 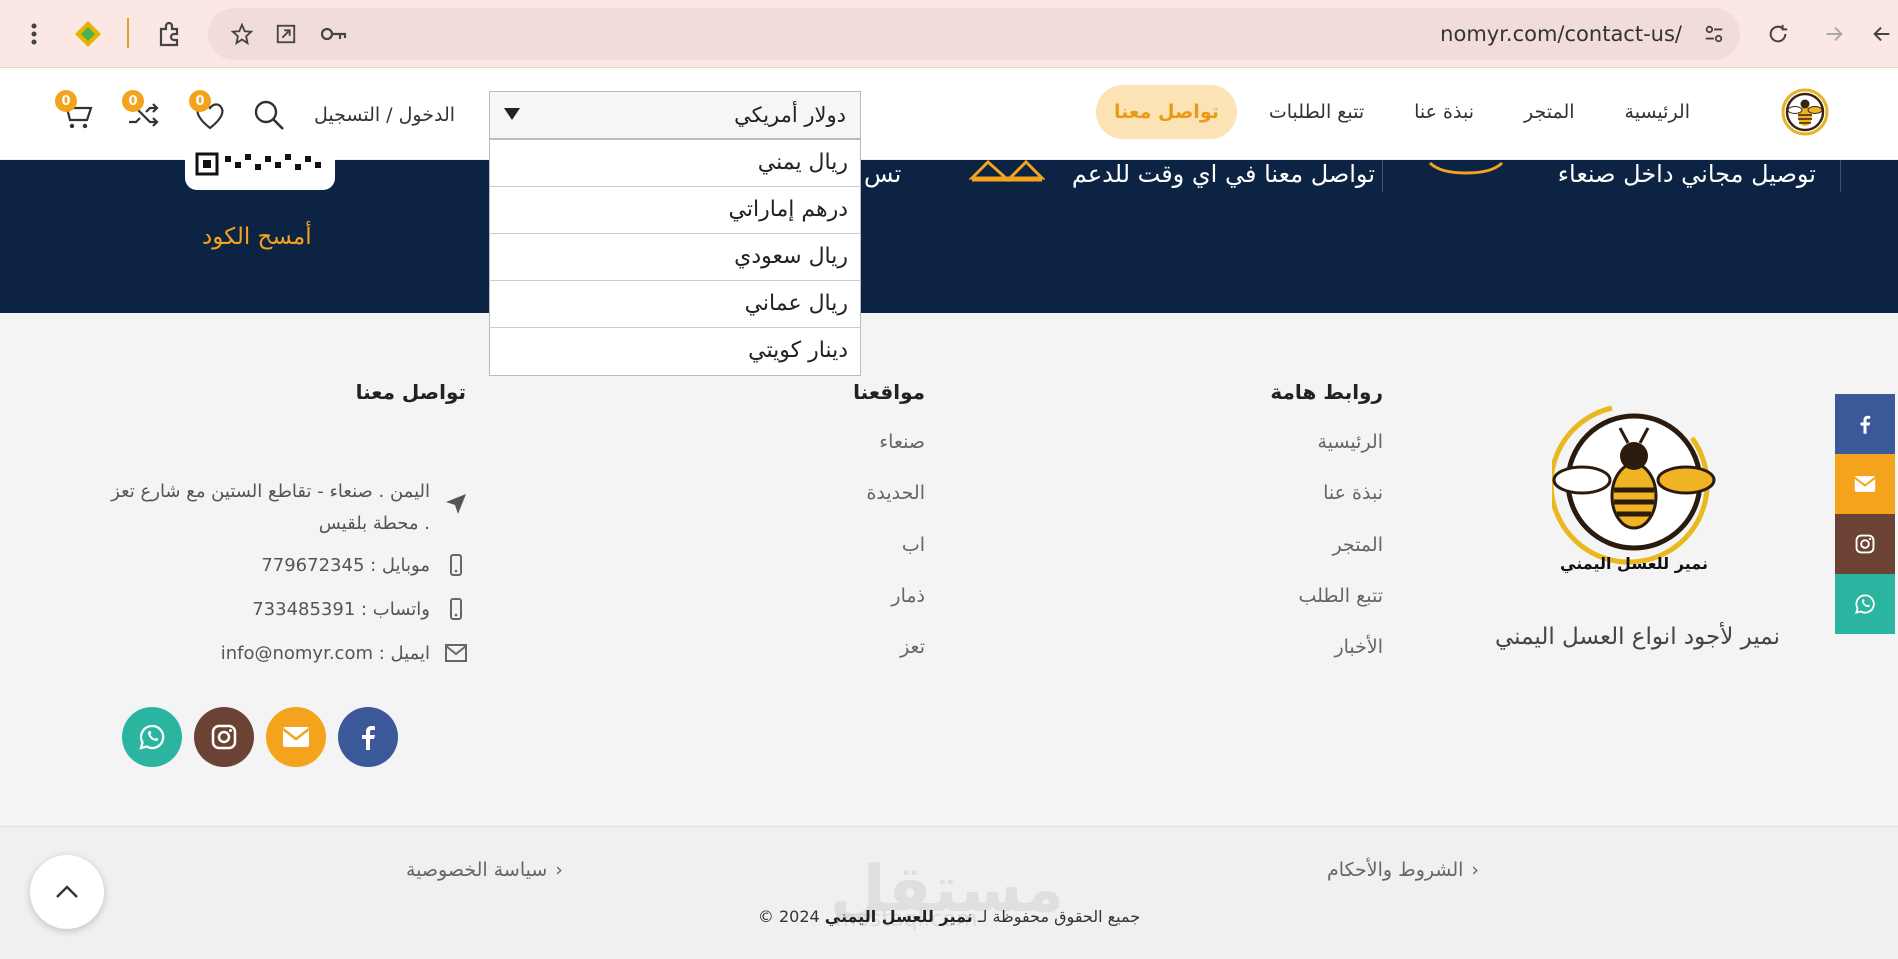 What do you see at coordinates (455, 654) in the screenshot?
I see `mail-icon` at bounding box center [455, 654].